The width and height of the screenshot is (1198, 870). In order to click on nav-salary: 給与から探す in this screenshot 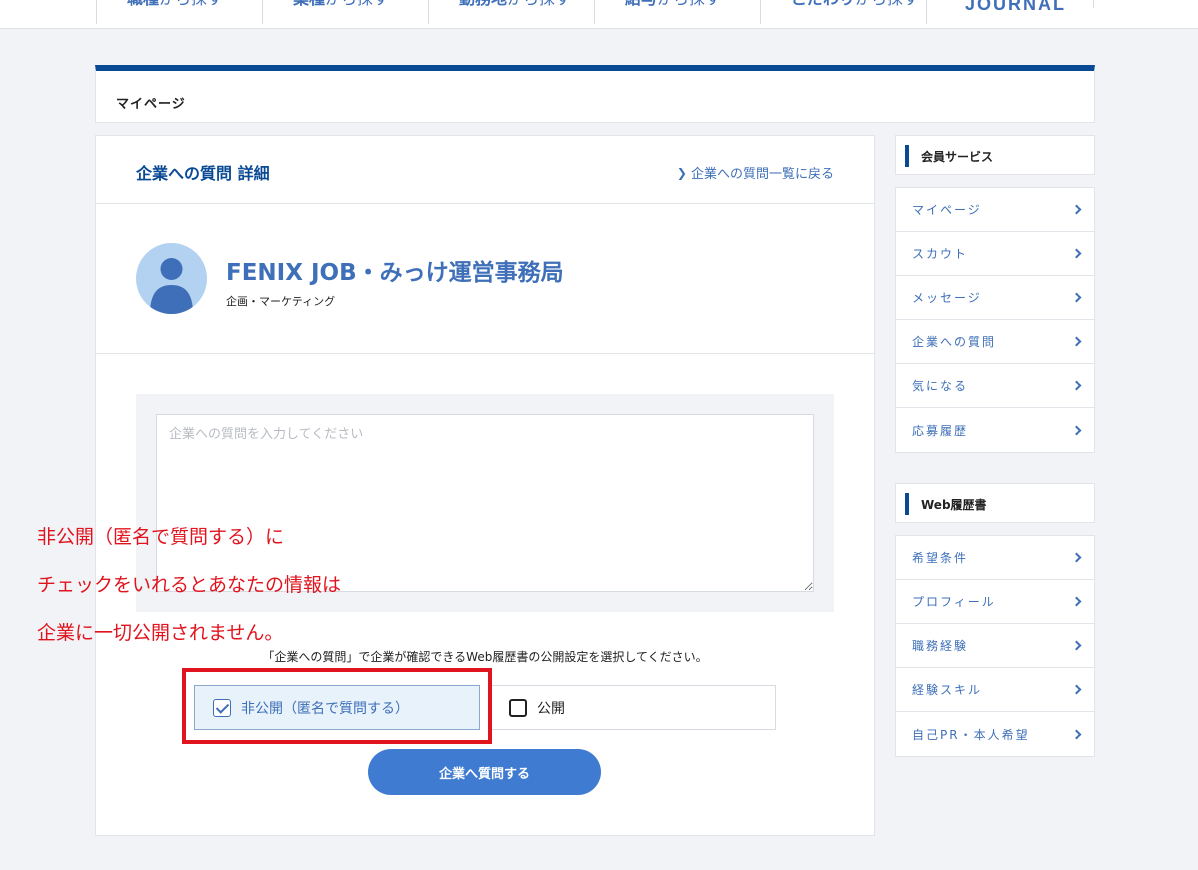, I will do `click(657, 12)`.